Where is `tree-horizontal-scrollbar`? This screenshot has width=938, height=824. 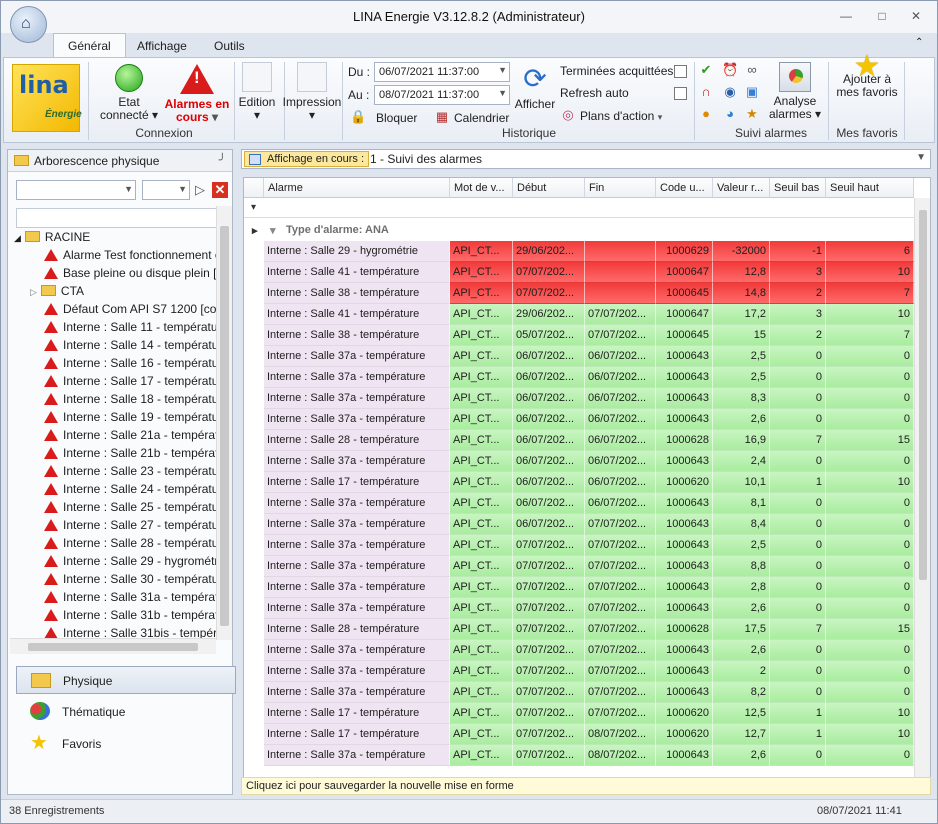 tree-horizontal-scrollbar is located at coordinates (113, 646).